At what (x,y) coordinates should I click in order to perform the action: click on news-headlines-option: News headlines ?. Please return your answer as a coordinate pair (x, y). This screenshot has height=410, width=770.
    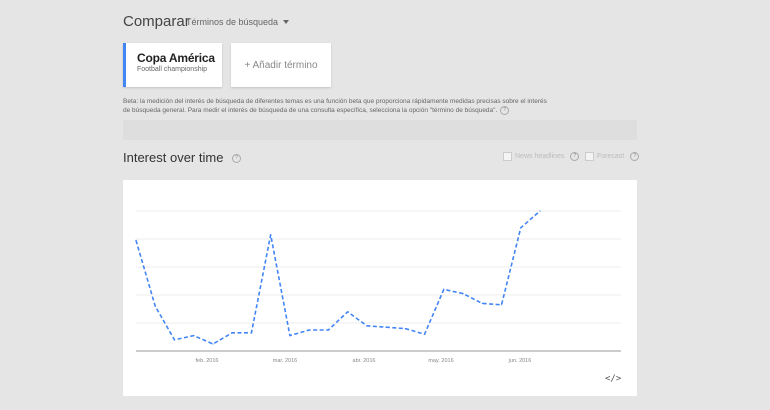
    Looking at the image, I should click on (541, 156).